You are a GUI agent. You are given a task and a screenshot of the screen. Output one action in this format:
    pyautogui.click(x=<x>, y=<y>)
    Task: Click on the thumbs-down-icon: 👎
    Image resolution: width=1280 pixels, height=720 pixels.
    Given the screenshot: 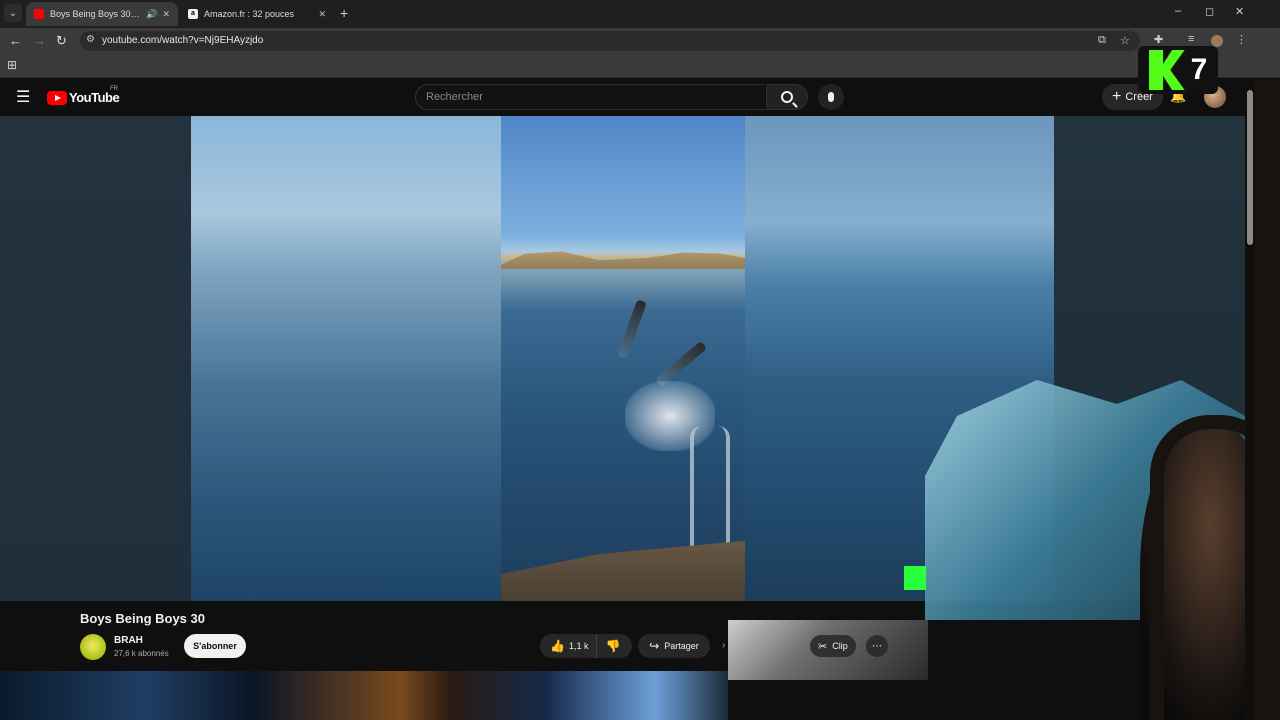 What is the action you would take?
    pyautogui.click(x=613, y=646)
    